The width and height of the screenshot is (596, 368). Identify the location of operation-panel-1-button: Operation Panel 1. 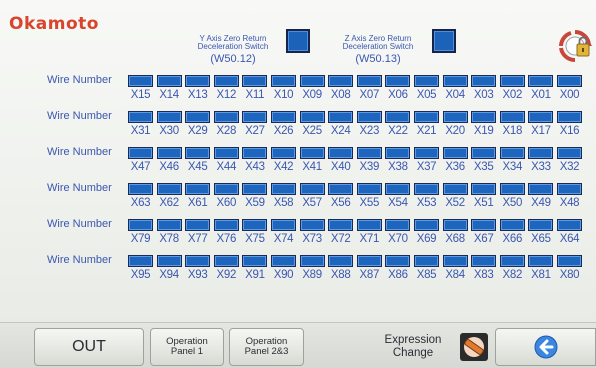
(187, 347).